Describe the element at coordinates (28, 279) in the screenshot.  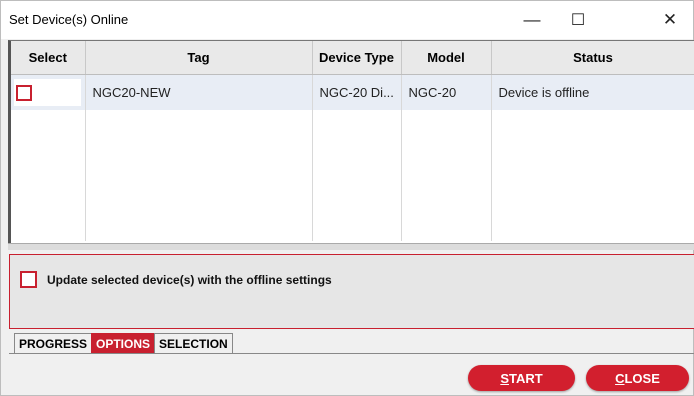
I see `update-offline-settings-checkbox` at that location.